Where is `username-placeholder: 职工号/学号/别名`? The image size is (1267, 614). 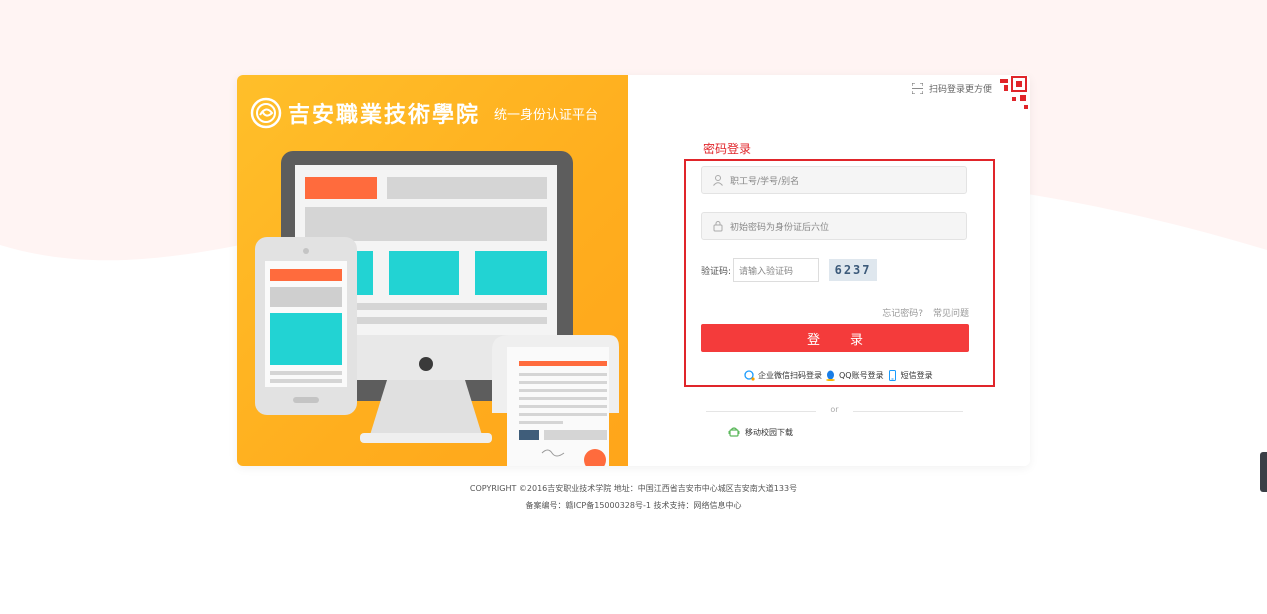 username-placeholder: 职工号/学号/别名 is located at coordinates (765, 181).